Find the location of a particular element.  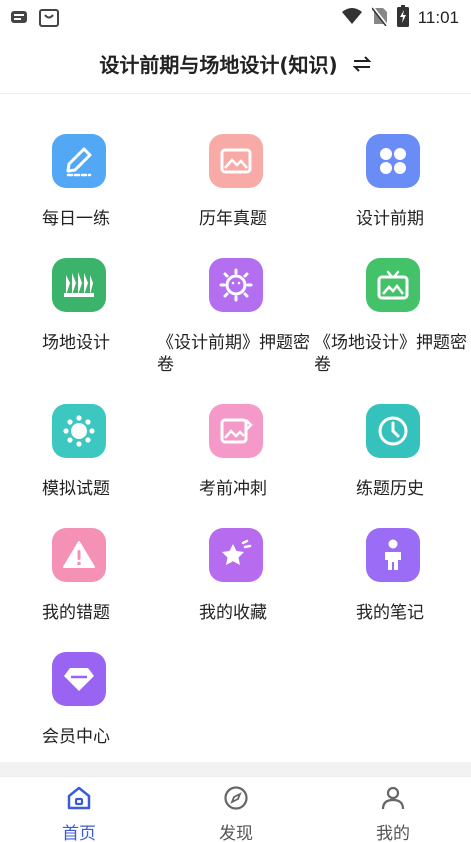

tile-design-early: 设计前期 is located at coordinates (392, 161).